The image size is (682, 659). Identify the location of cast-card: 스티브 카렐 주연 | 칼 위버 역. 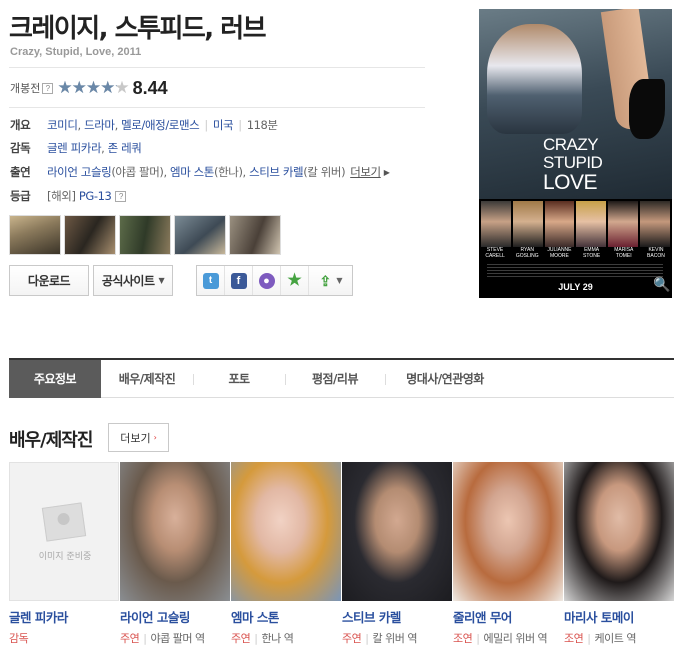
(397, 554).